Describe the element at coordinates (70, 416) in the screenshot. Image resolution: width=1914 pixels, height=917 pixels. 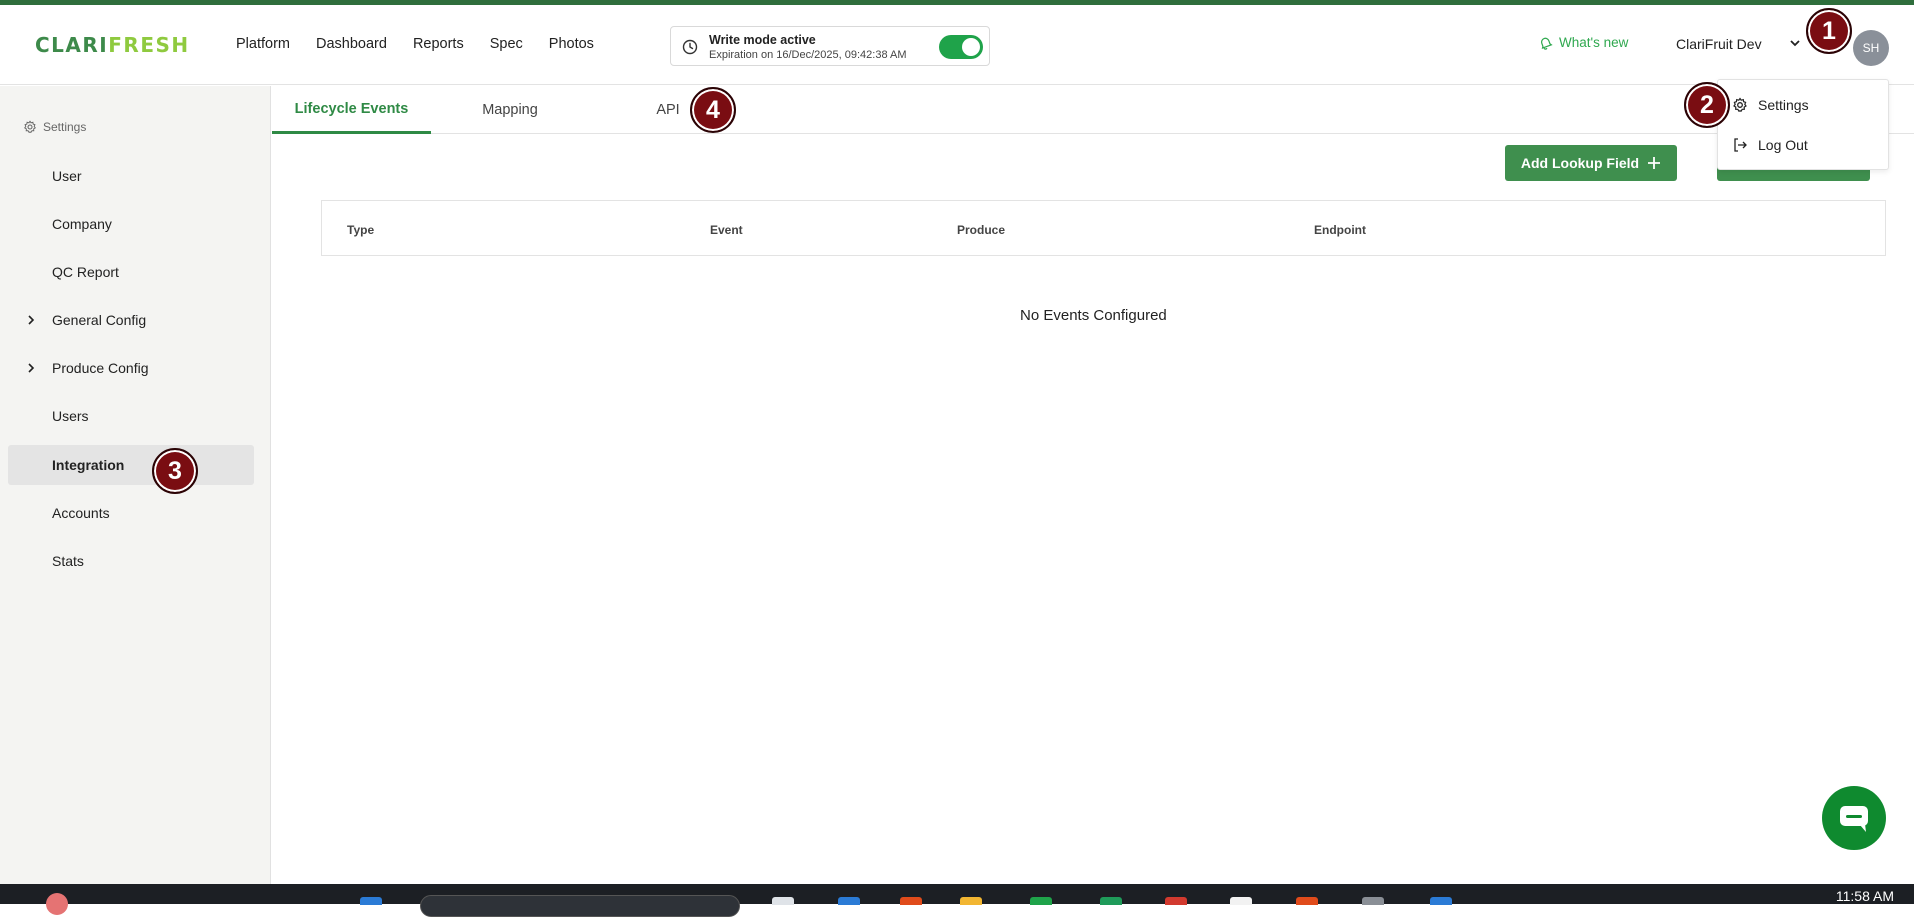
I see `sidebar-item-label: Users` at that location.